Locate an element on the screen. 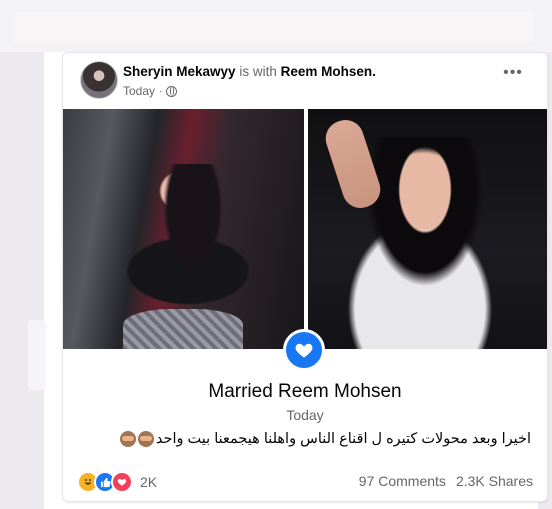 This screenshot has height=509, width=552. comments-count: 97 Comments is located at coordinates (402, 481).